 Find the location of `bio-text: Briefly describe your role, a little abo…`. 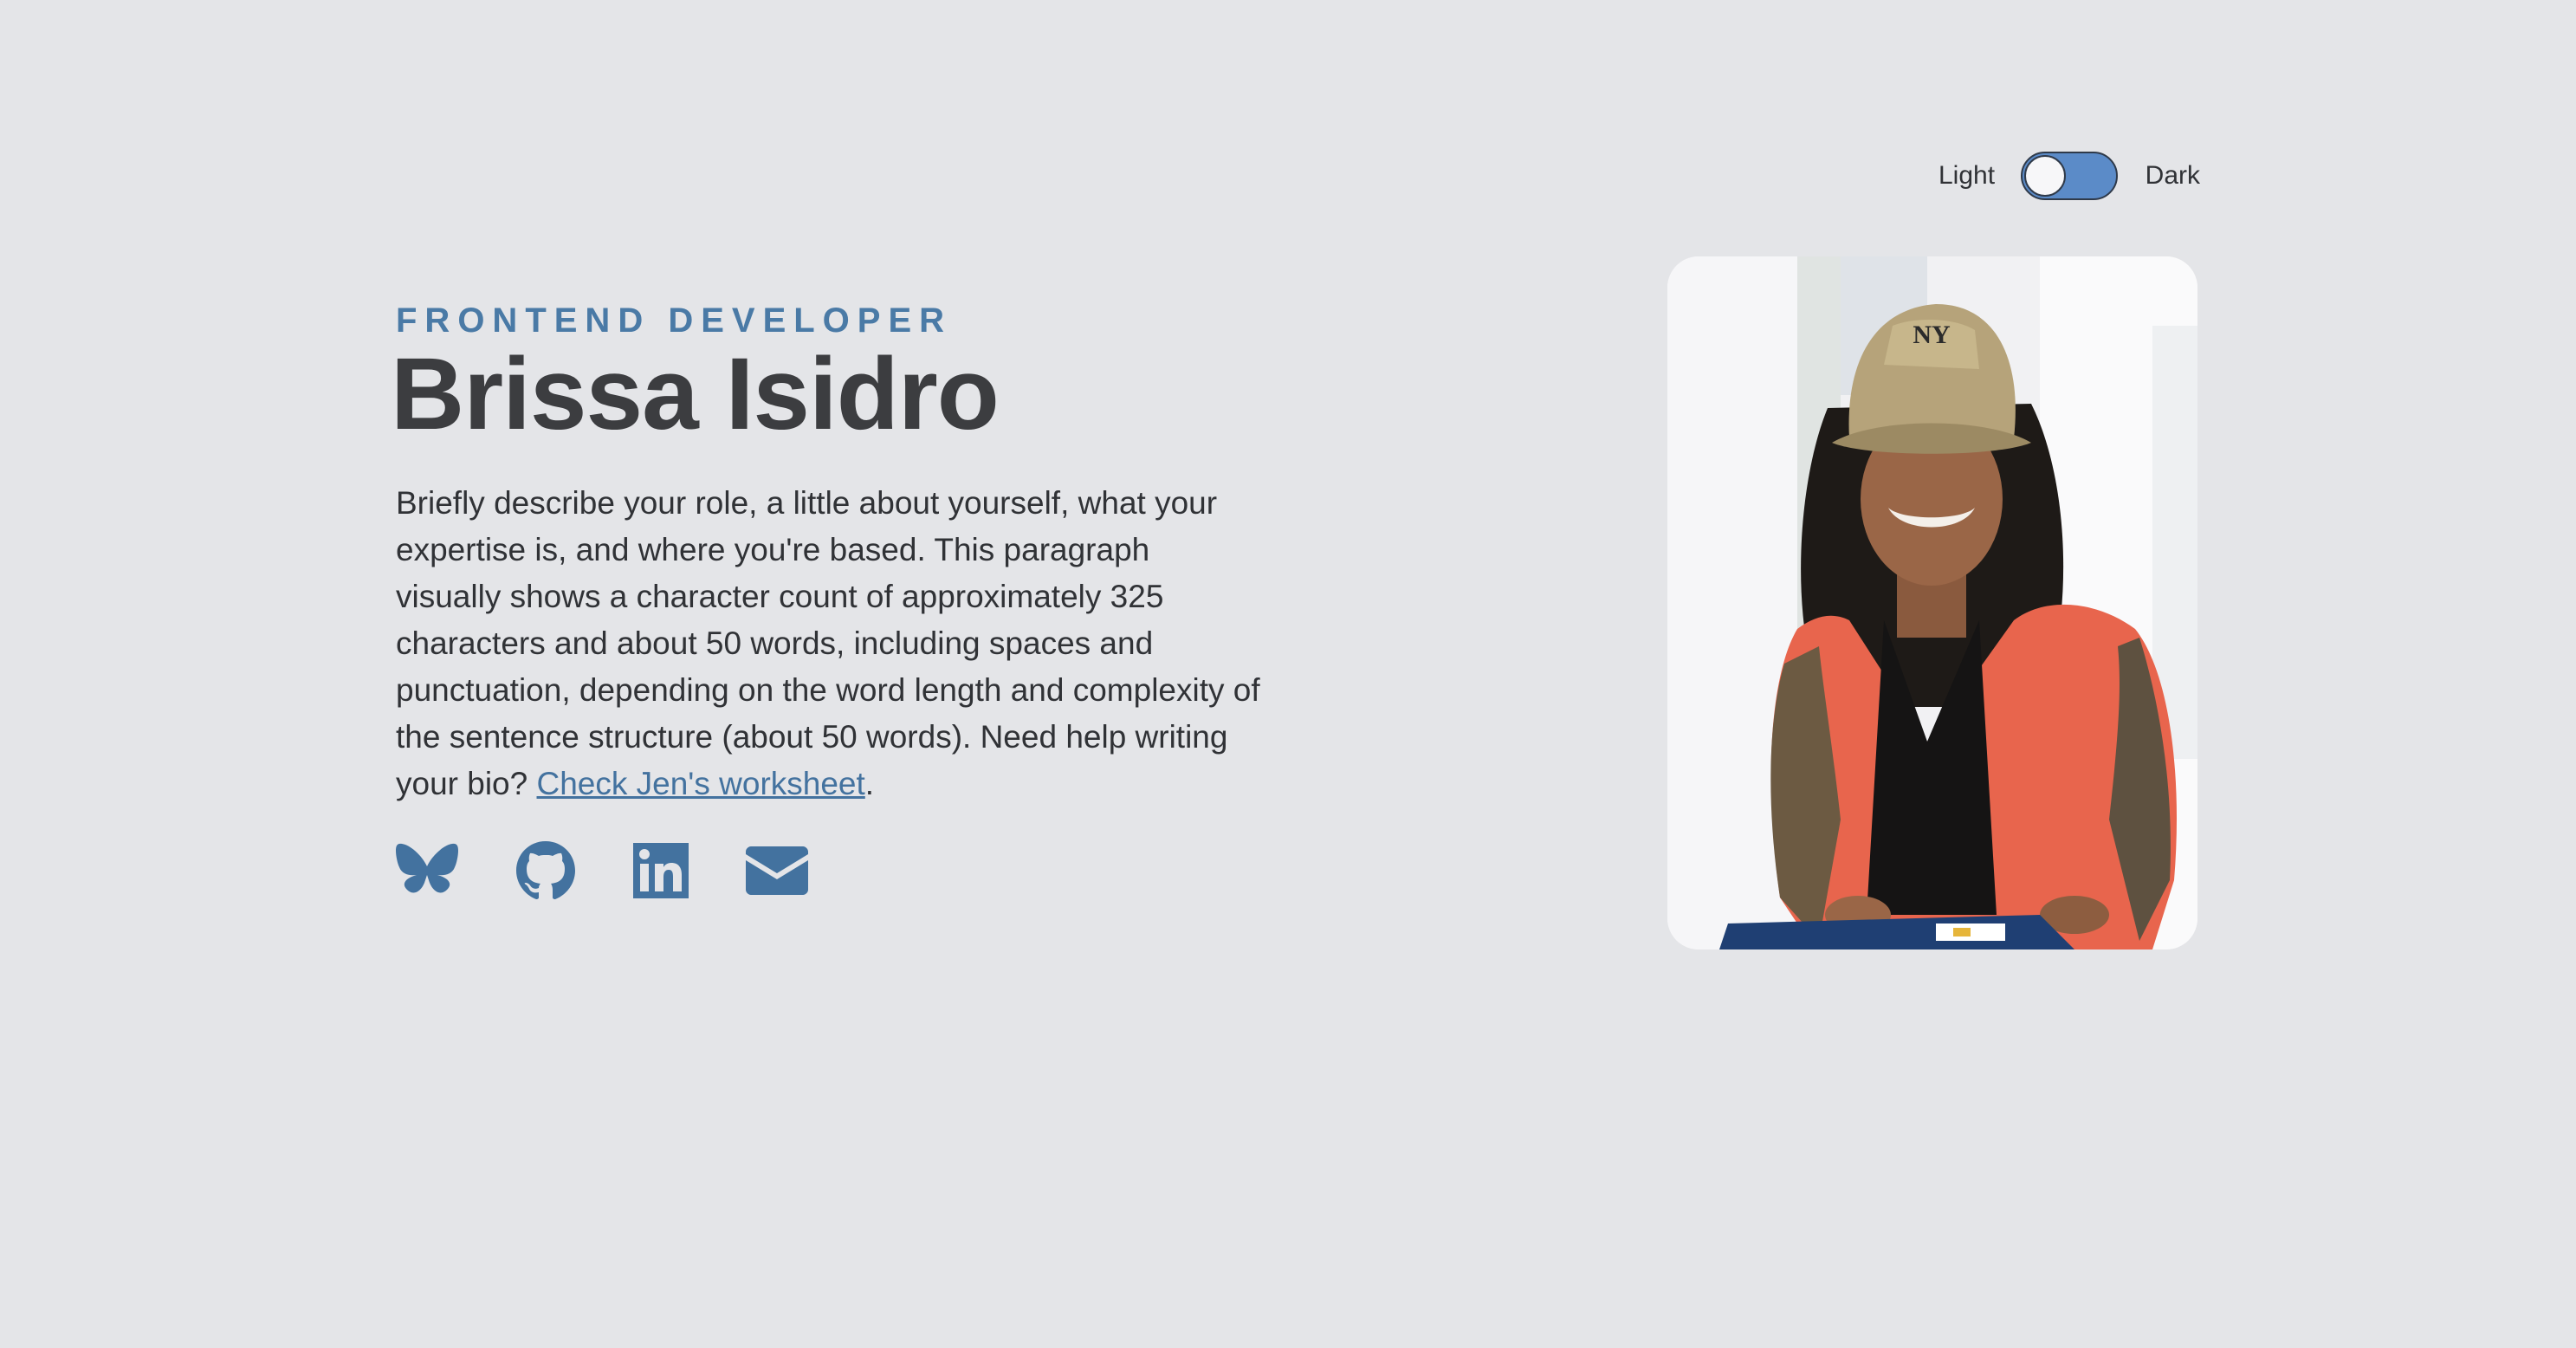

bio-text: Briefly describe your role, a little abo… is located at coordinates (828, 643).